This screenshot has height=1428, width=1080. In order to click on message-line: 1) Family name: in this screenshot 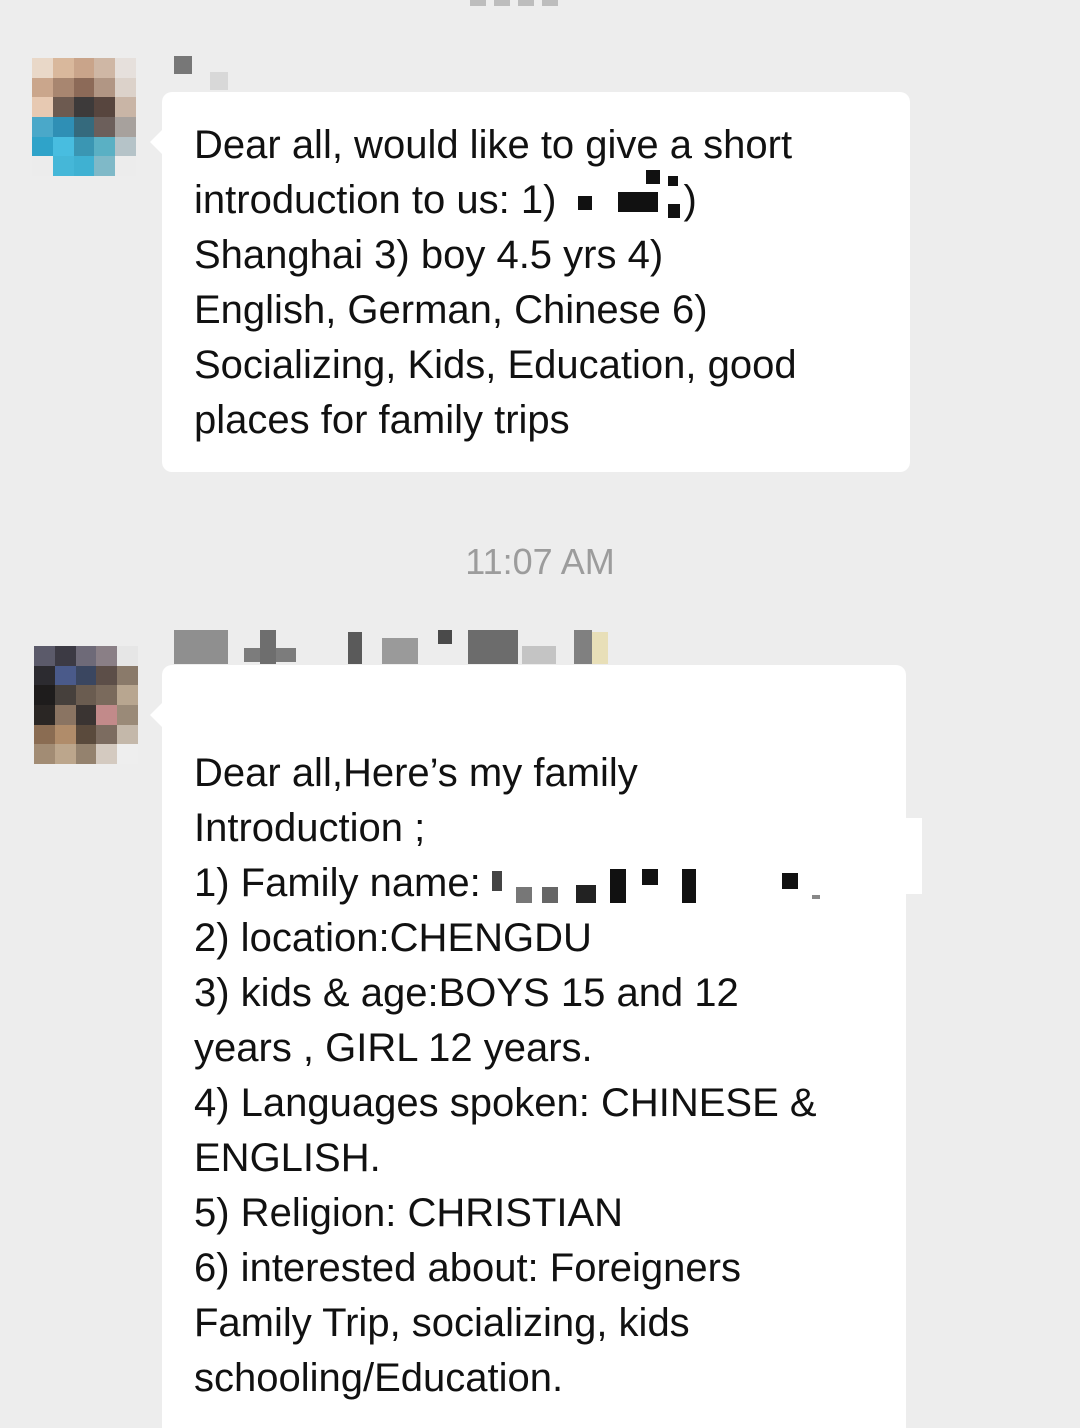, I will do `click(550, 883)`.